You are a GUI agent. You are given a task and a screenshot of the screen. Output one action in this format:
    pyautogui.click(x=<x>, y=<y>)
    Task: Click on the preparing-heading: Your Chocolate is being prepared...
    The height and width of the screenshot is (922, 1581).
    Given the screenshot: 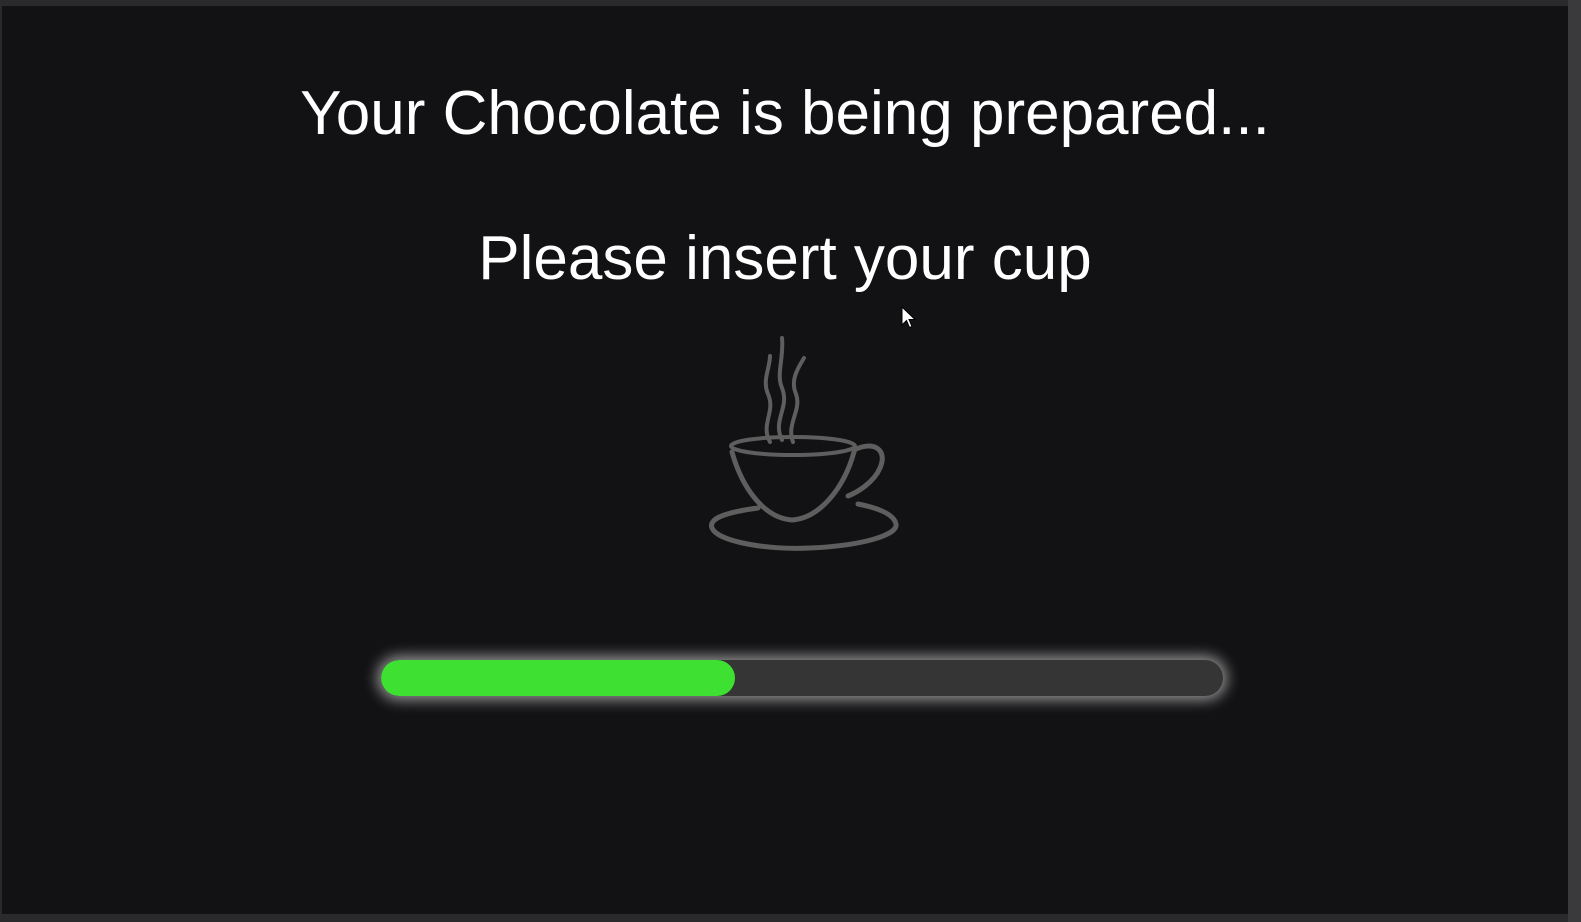 What is the action you would take?
    pyautogui.click(x=785, y=113)
    